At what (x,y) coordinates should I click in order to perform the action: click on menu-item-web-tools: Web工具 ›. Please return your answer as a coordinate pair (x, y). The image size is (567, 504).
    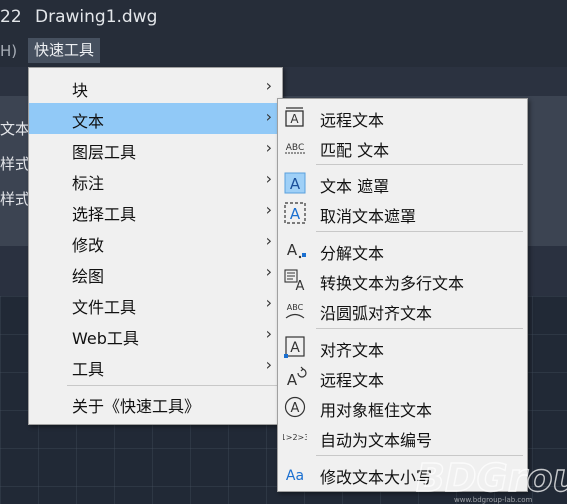
    Looking at the image, I should click on (155, 335).